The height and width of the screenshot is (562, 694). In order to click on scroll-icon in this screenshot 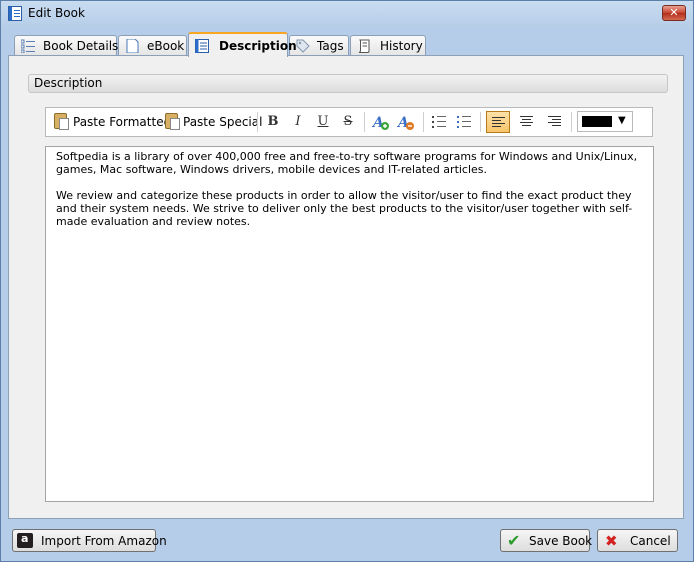, I will do `click(364, 46)`.